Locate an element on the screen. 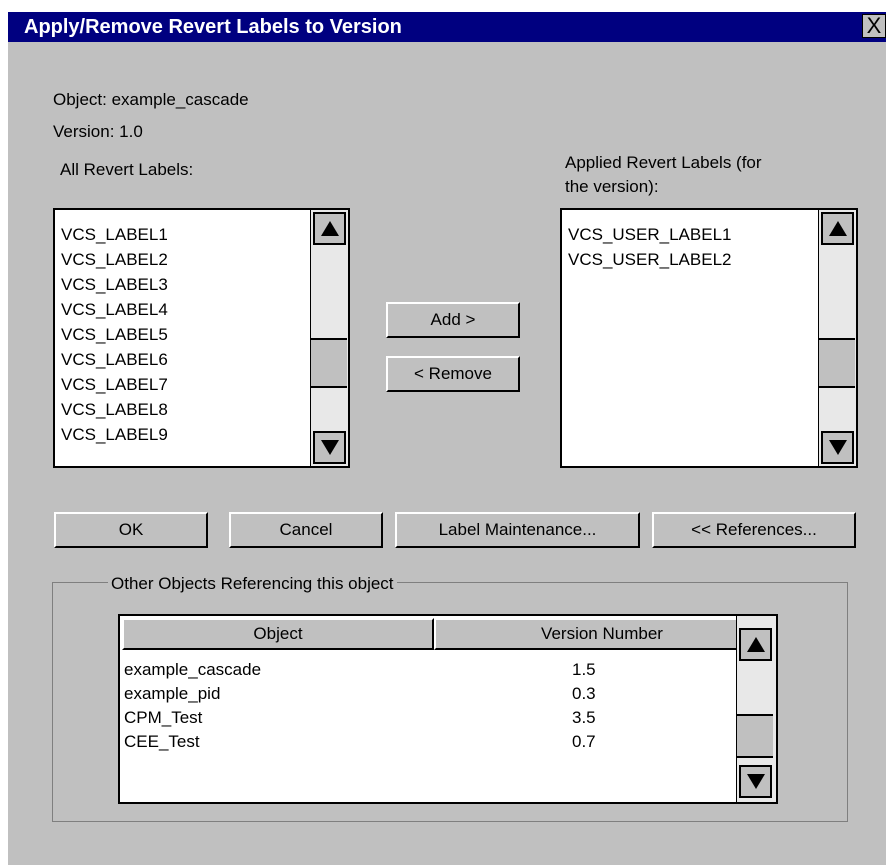  table-row: CEE_Test 0.7 is located at coordinates (430, 742).